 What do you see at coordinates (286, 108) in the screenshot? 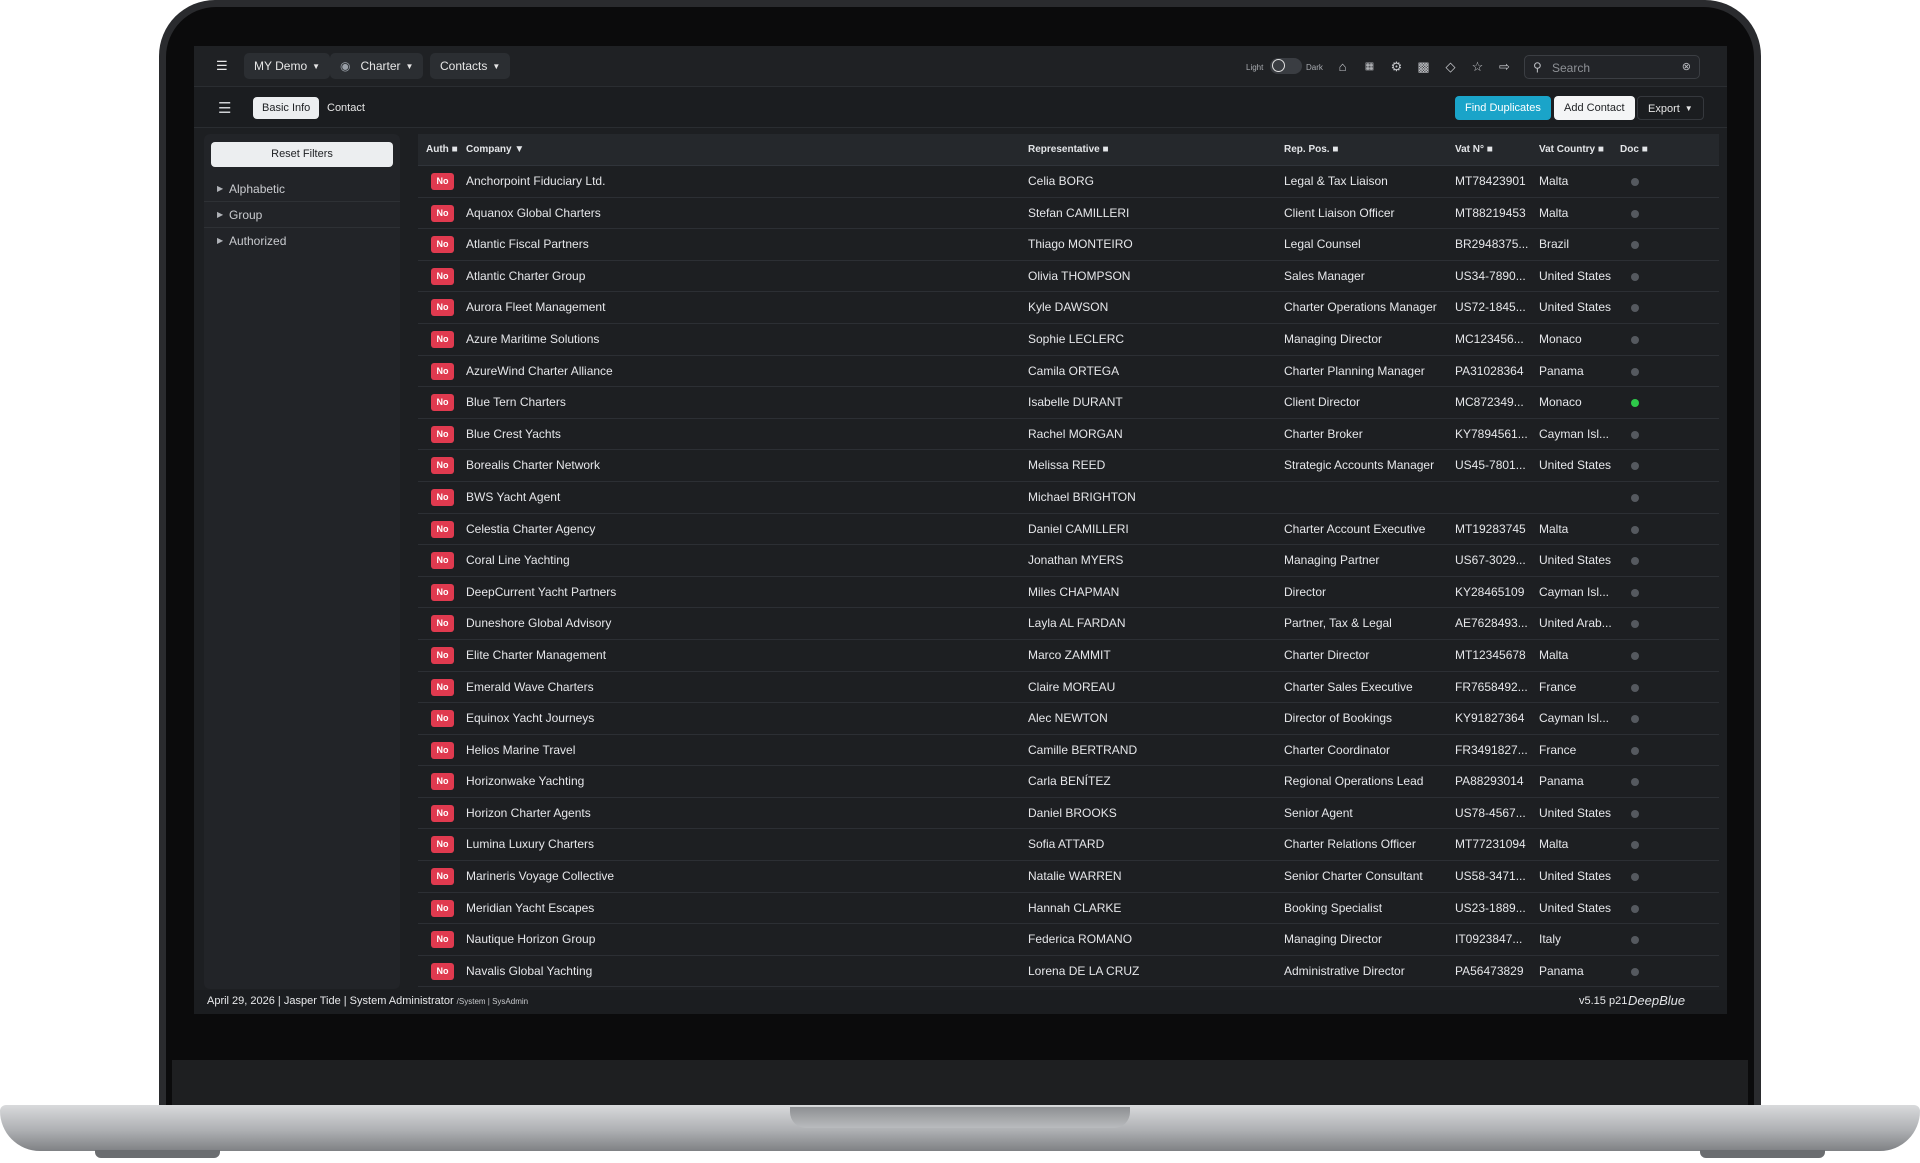
I see `tab-basic-info: Basic Info` at bounding box center [286, 108].